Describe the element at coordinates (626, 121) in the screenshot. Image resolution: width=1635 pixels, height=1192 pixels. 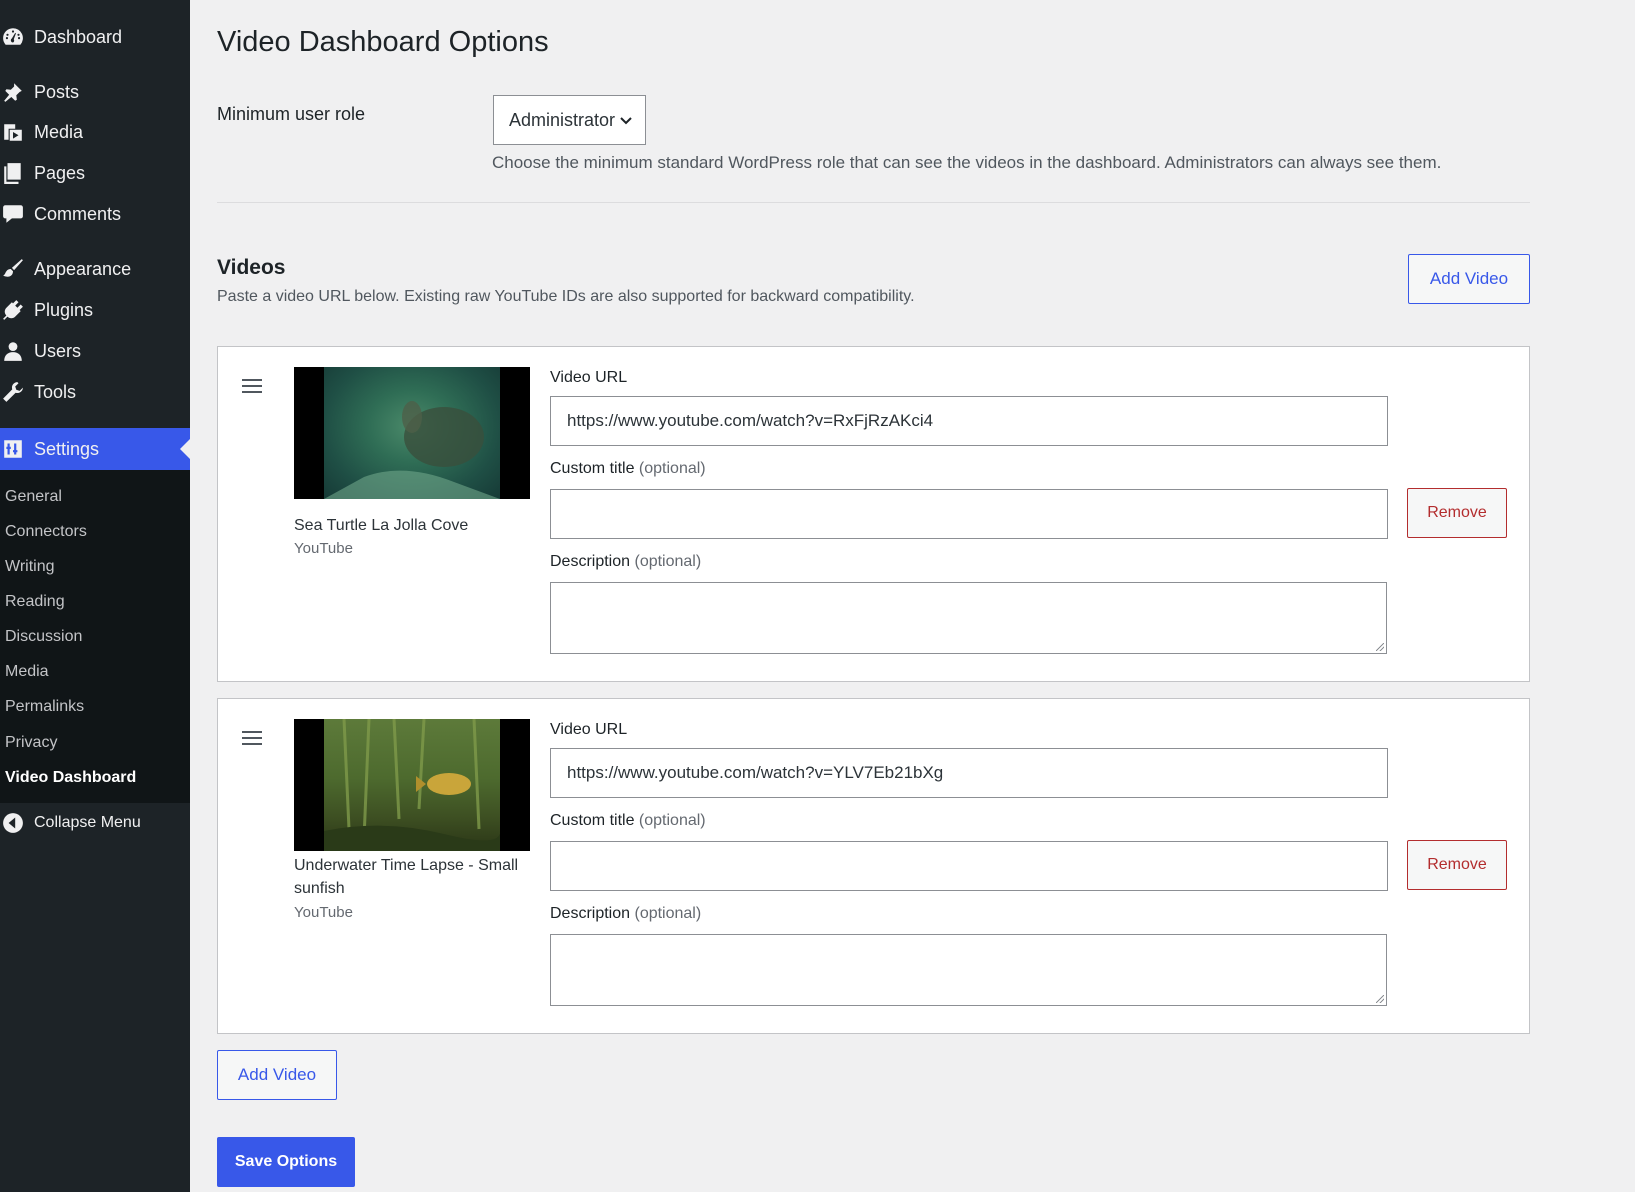
I see `chevron-down-icon` at that location.